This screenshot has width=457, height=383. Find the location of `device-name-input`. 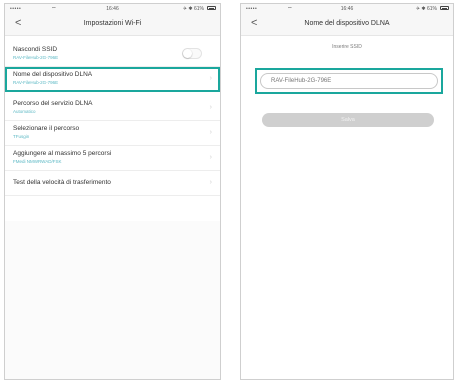

device-name-input is located at coordinates (349, 81).